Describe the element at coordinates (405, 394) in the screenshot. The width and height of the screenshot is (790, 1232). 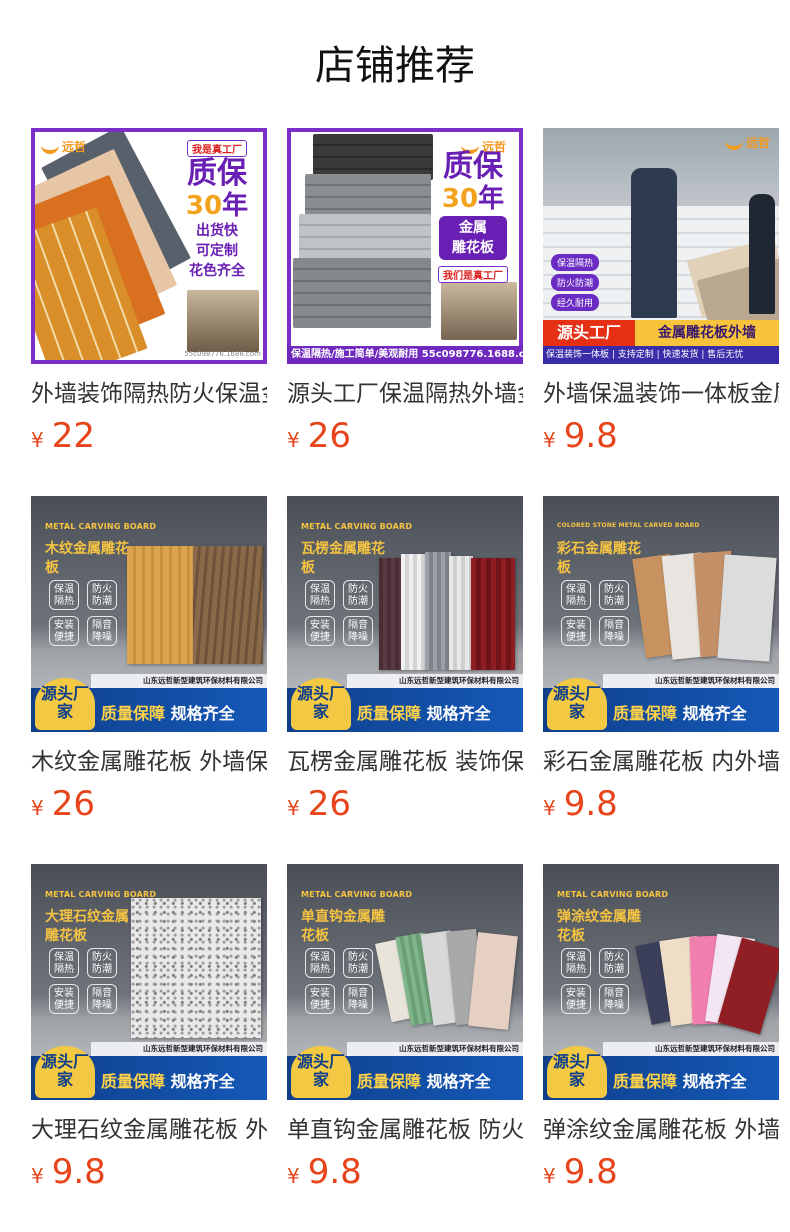
I see `product-name: 源头工厂保温隔热外墙金属雕花板` at that location.